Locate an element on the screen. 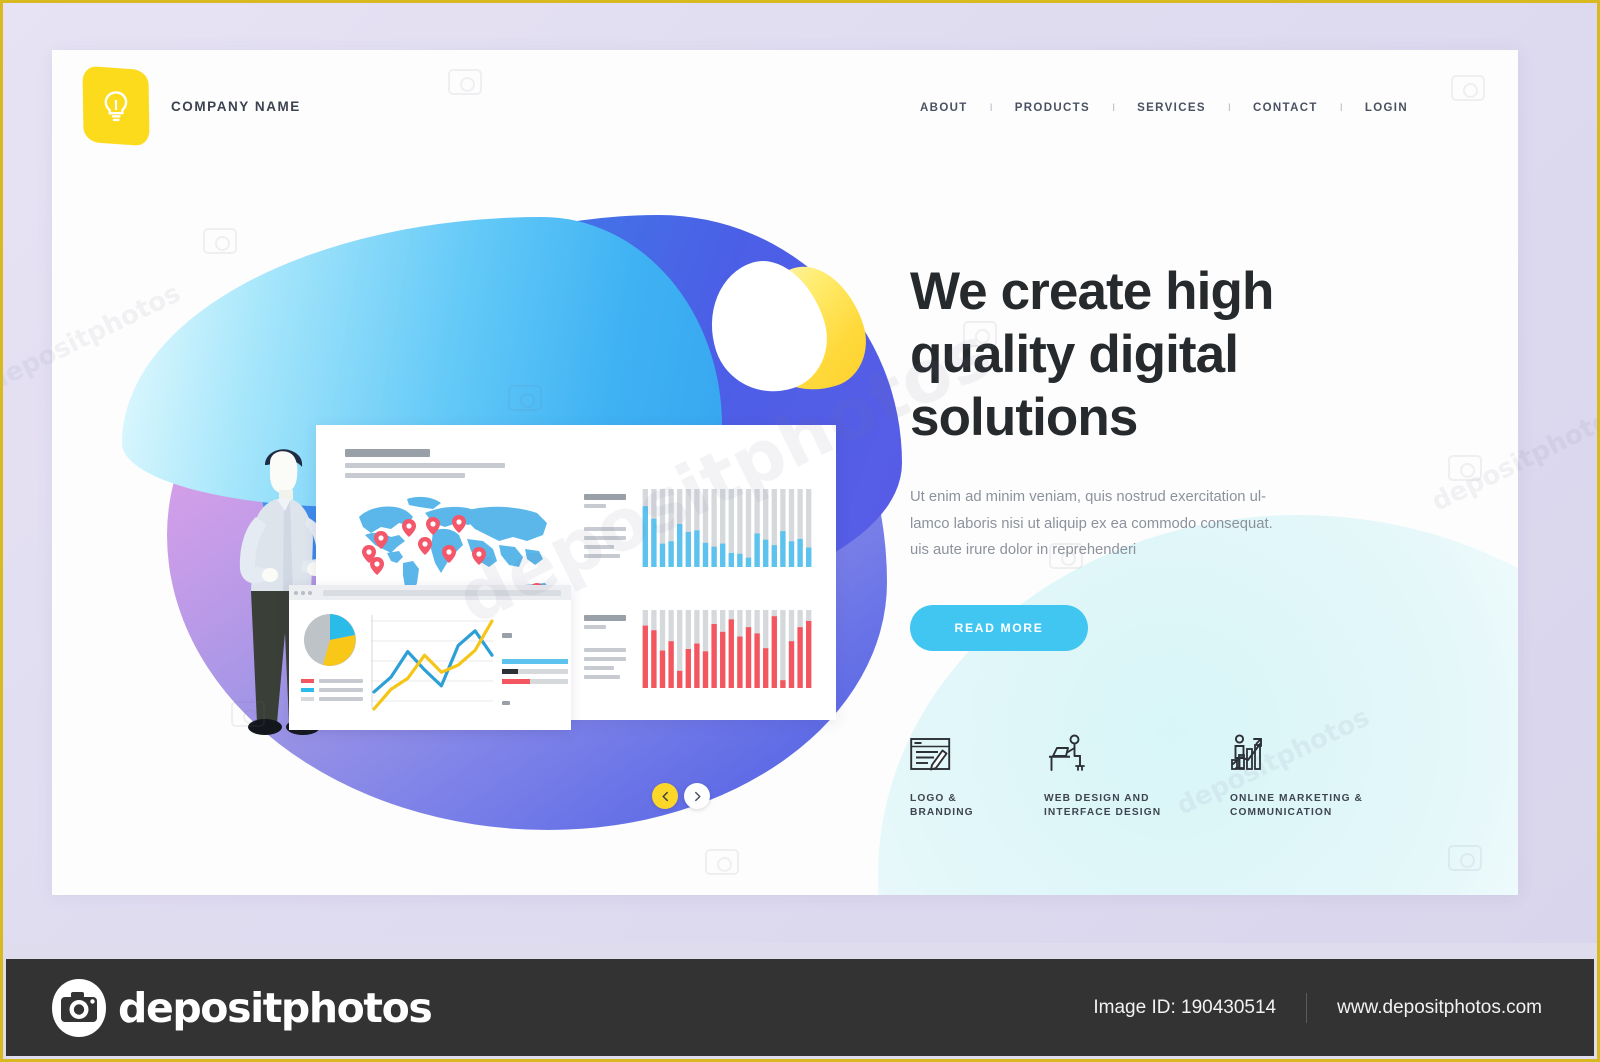 The image size is (1600, 1062). nav-item-products: PRODUCTS is located at coordinates (1052, 108).